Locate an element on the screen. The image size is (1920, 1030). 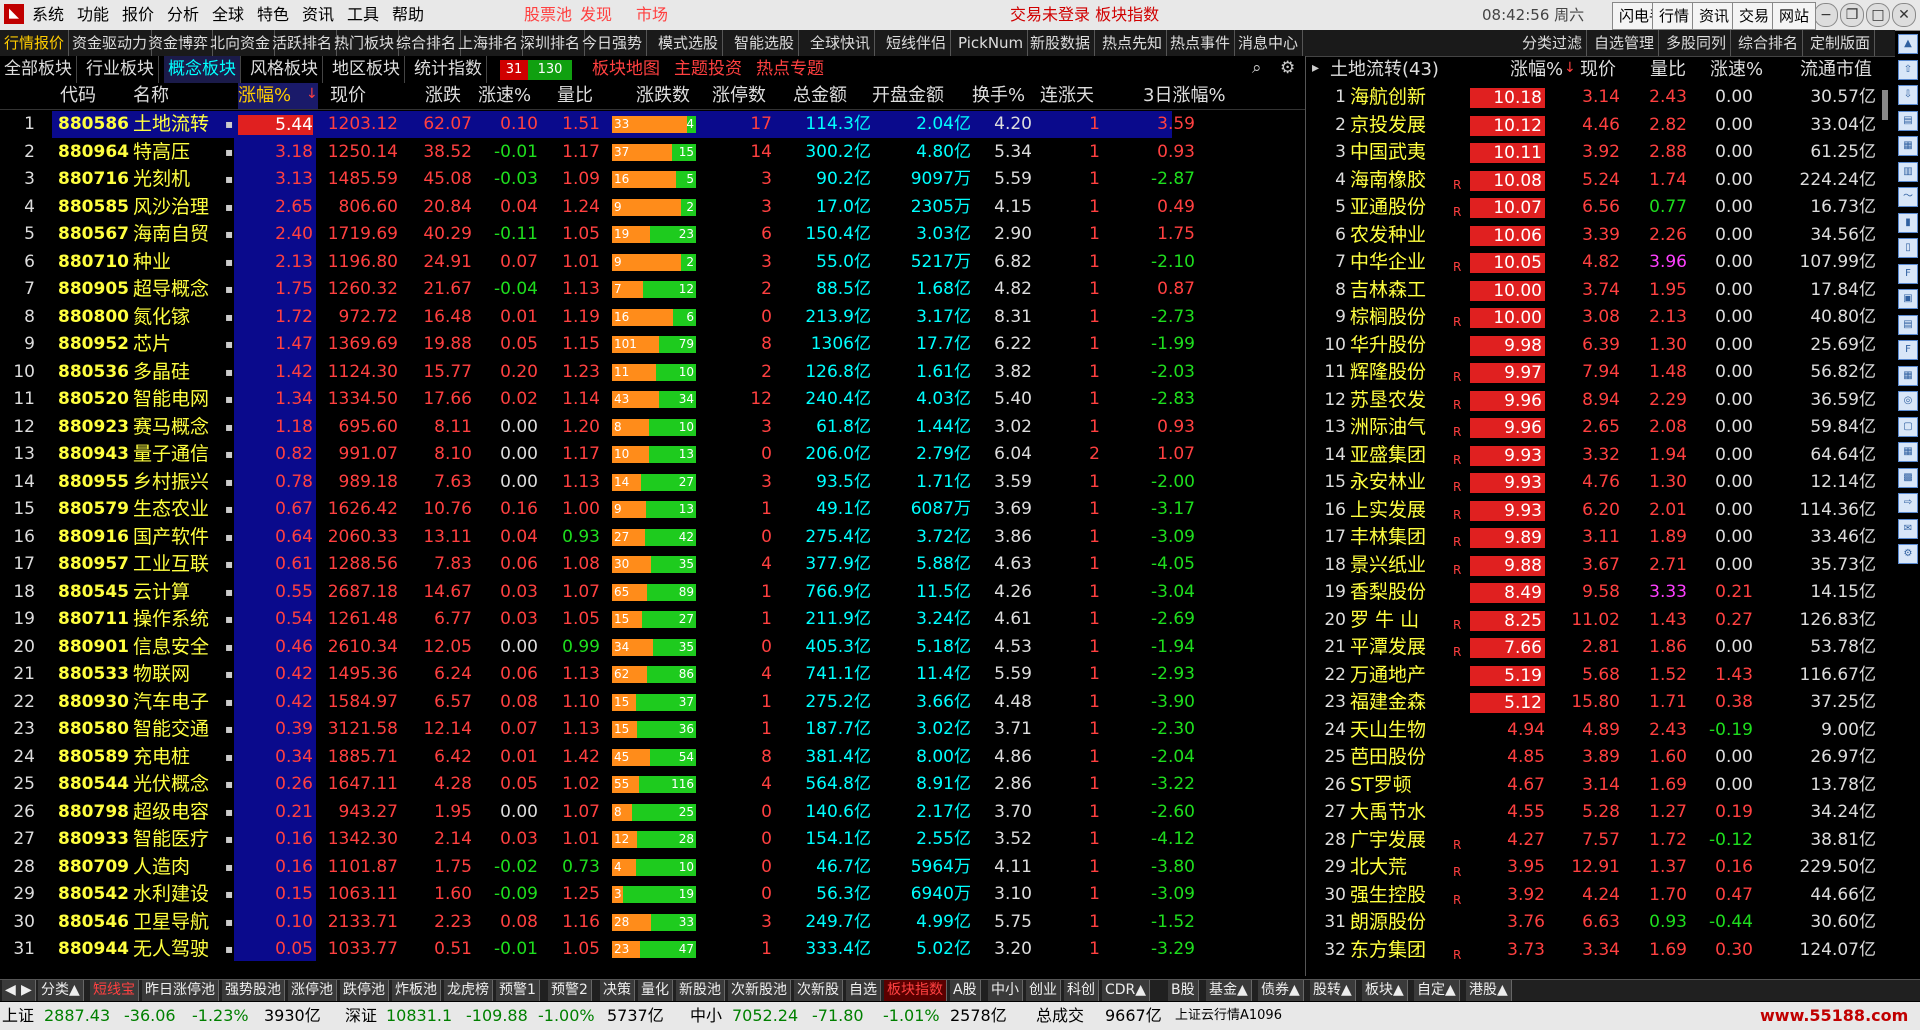
side-tool-icon: ▤ is located at coordinates (1908, 120).